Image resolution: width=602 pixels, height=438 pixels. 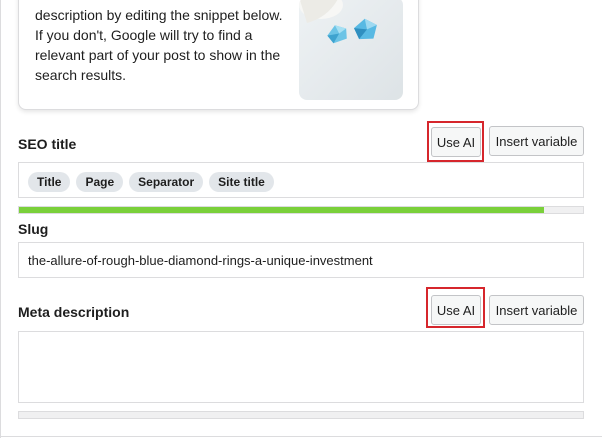 What do you see at coordinates (301, 436) in the screenshot?
I see `panel-border-bottom` at bounding box center [301, 436].